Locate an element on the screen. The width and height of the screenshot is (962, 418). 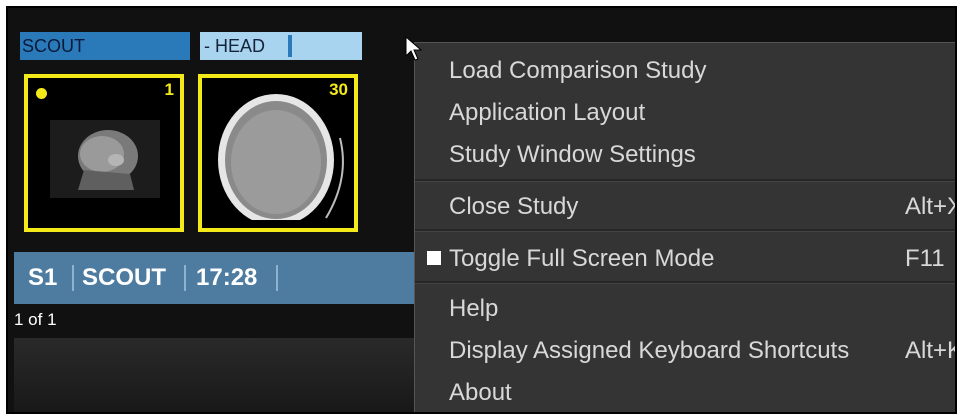
menu-item-toggle-full-screen: Toggle Full Screen Mode is located at coordinates (581, 259).